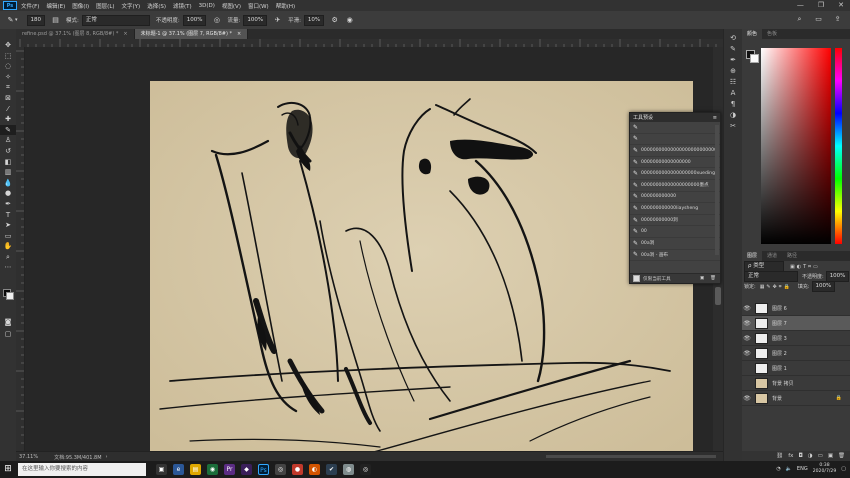 The height and width of the screenshot is (478, 850). I want to click on wechat-app-icon: ◉, so click(212, 469).